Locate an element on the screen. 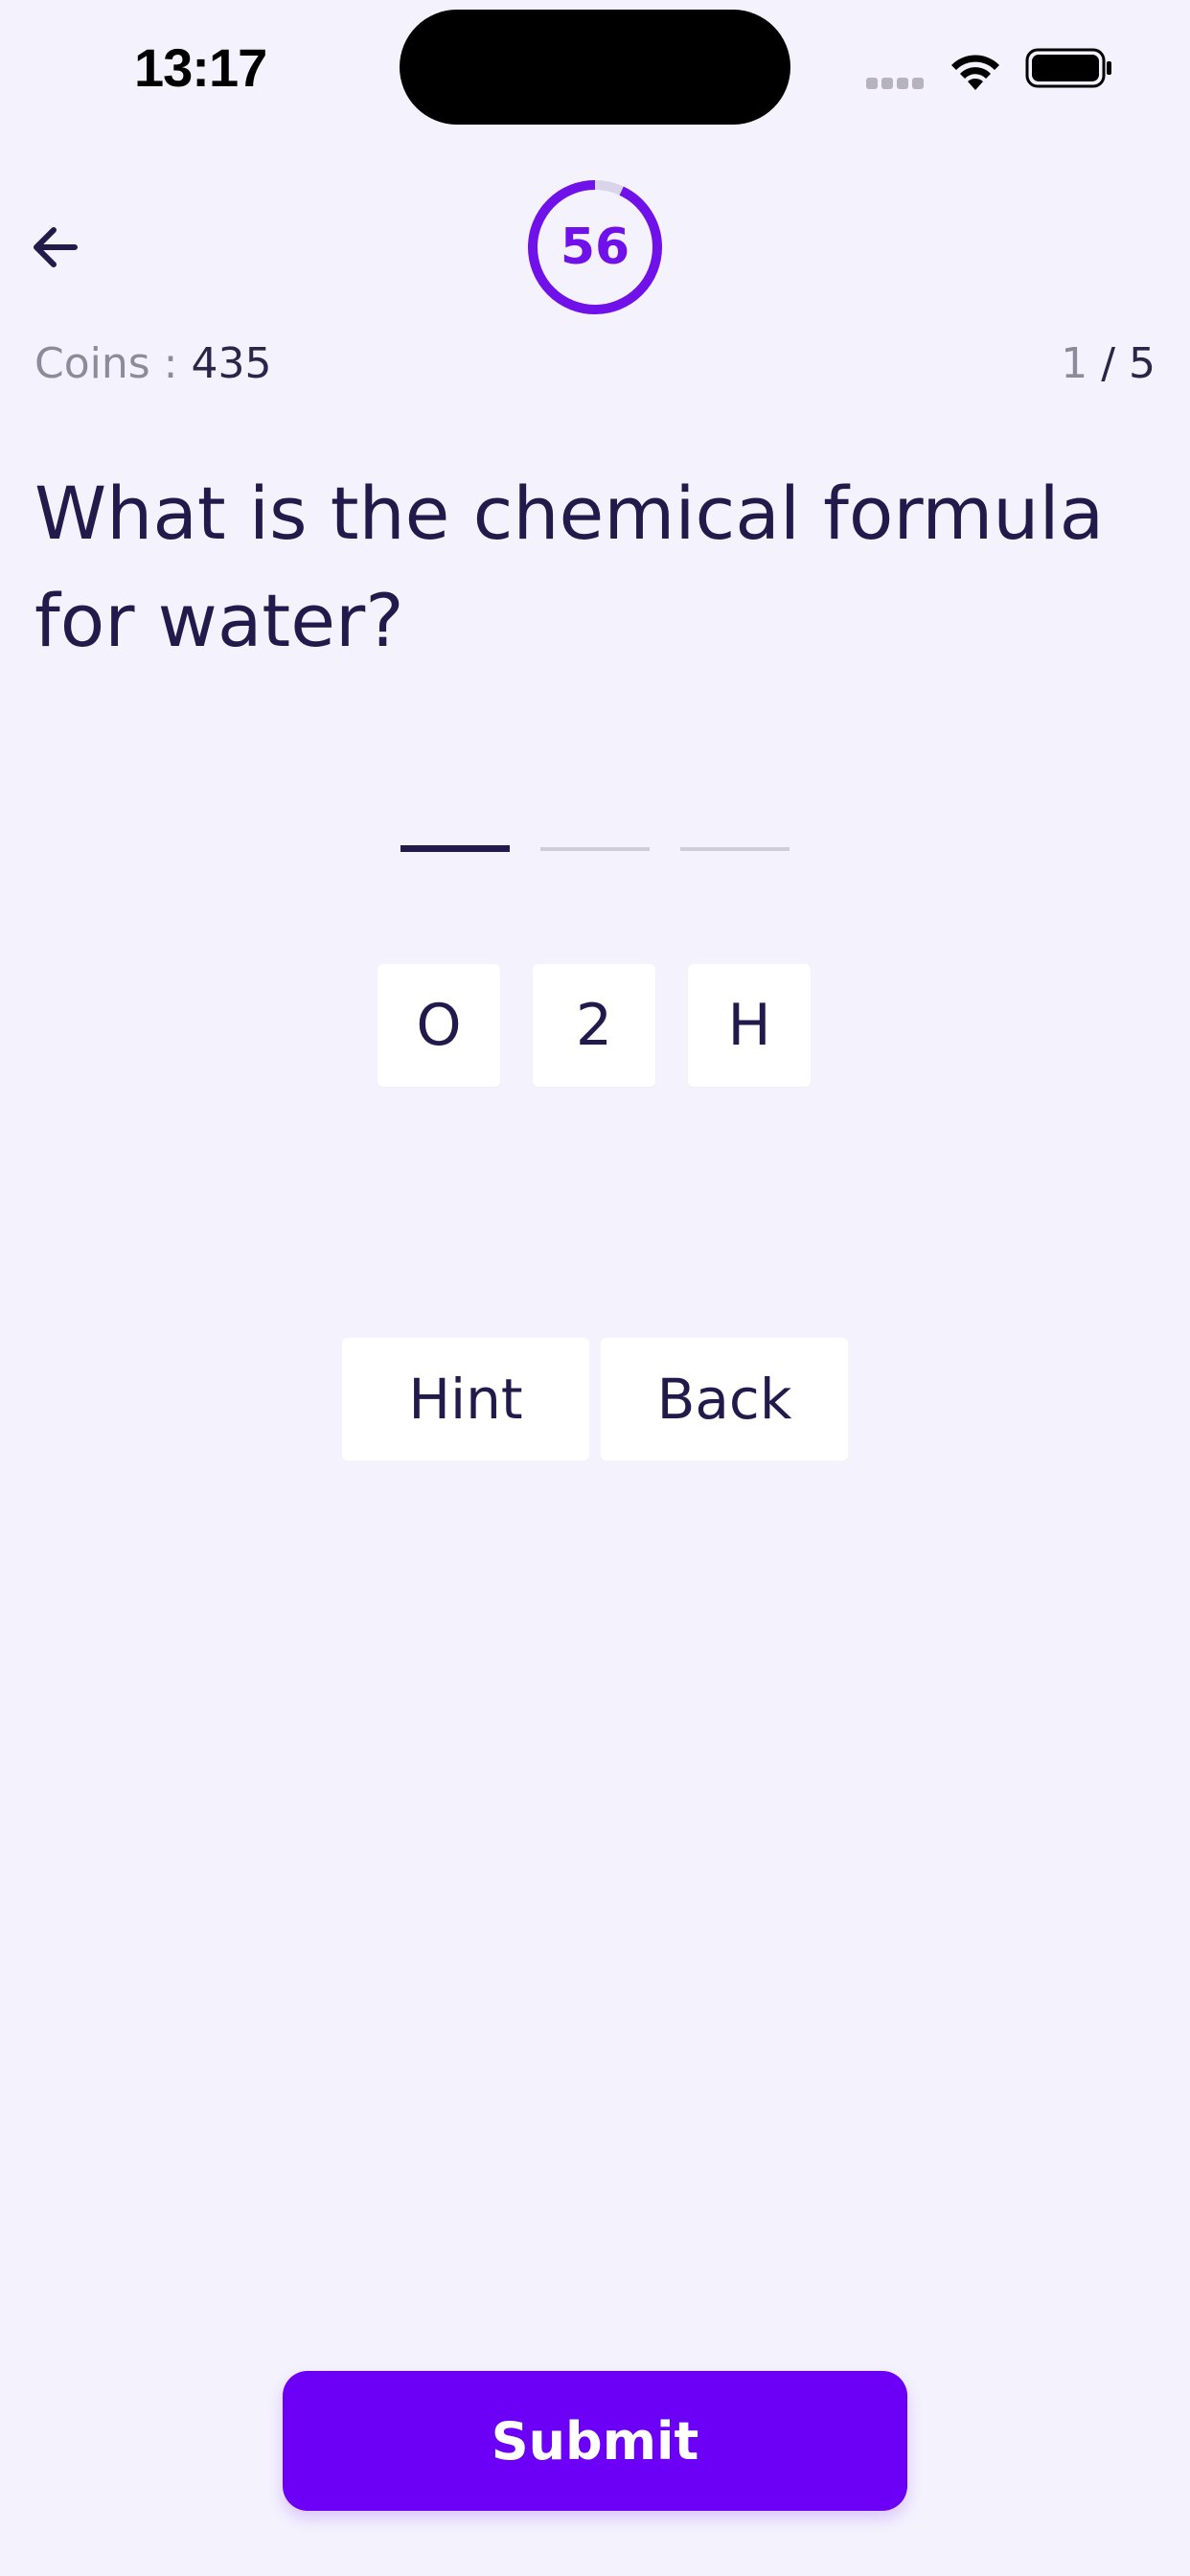 The image size is (1190, 2576). status-time: 13:17 is located at coordinates (201, 67).